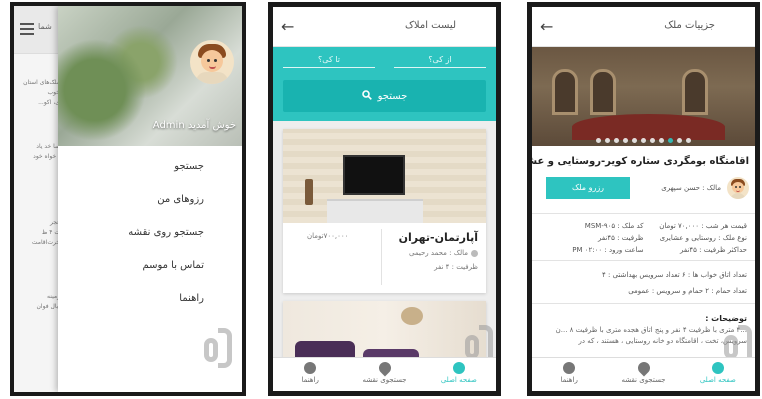 This screenshot has width=762, height=399. What do you see at coordinates (48, 306) in the screenshot?
I see `background-text: ابال فوان` at bounding box center [48, 306].